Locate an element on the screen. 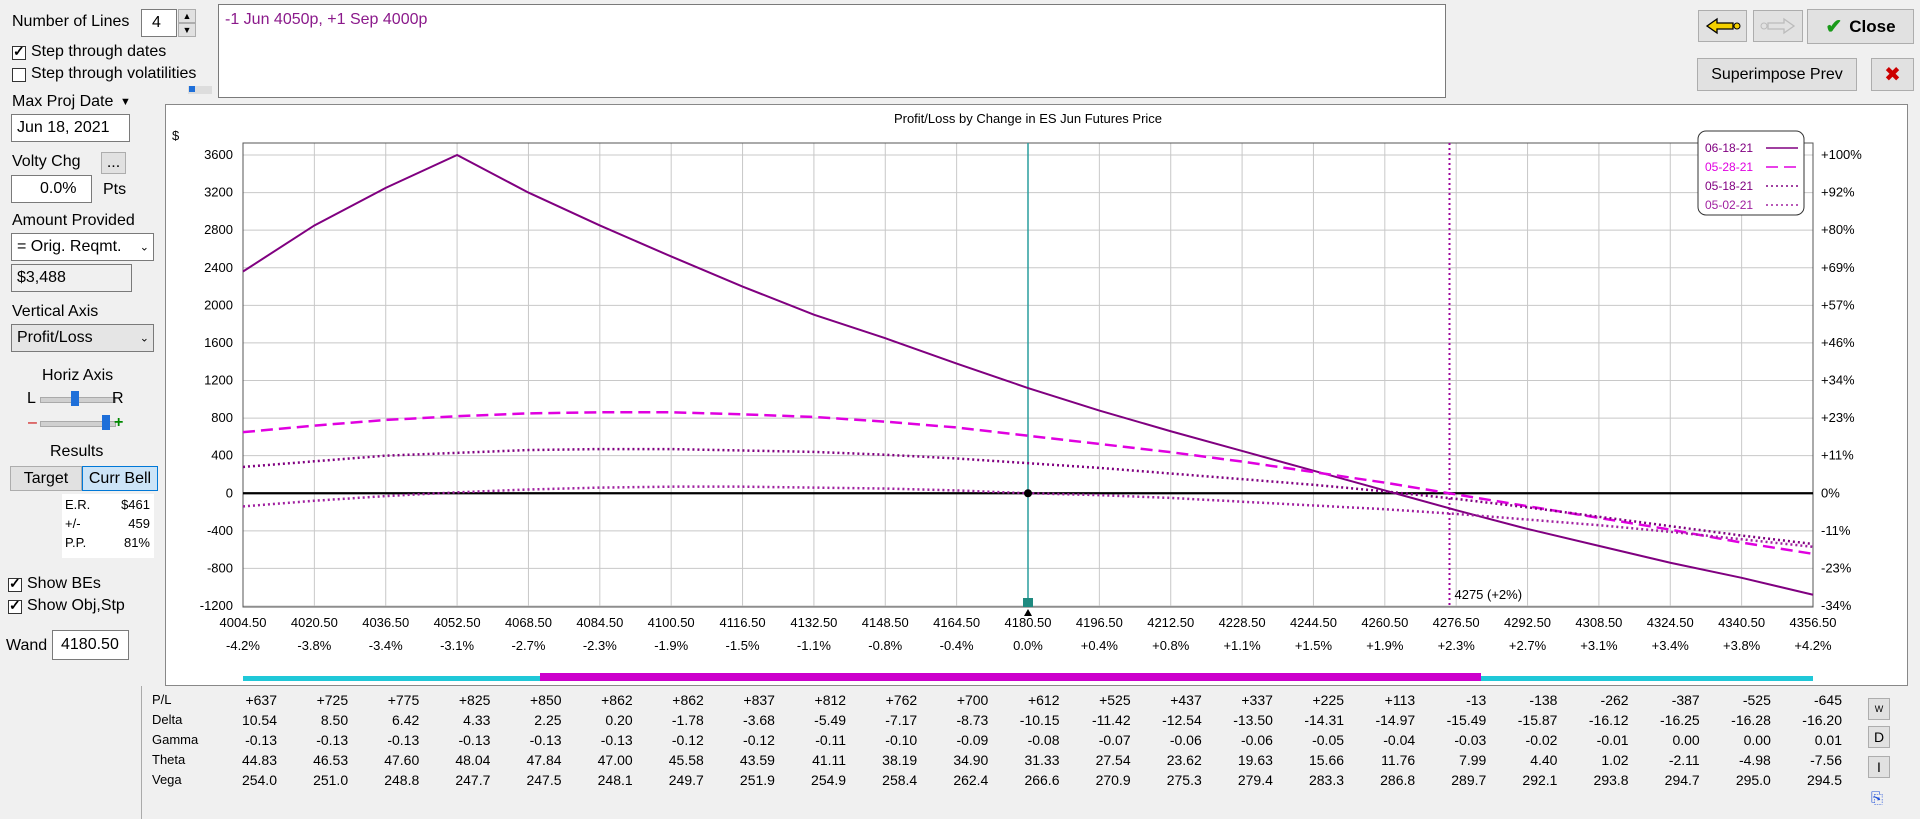 This screenshot has height=819, width=1920. horiz-axis-label: Horiz Axis is located at coordinates (78, 375).